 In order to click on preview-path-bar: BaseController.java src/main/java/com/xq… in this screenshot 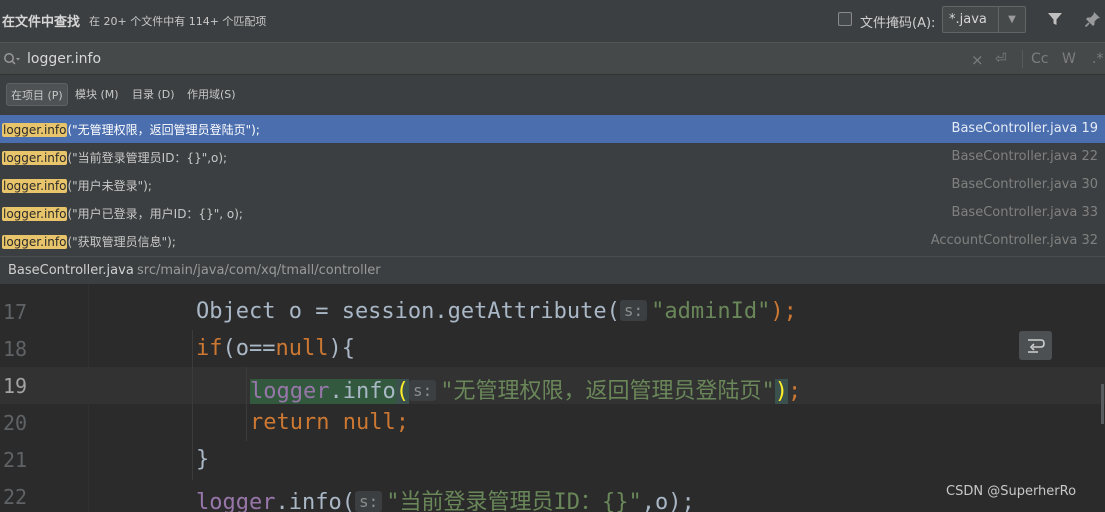, I will do `click(552, 270)`.